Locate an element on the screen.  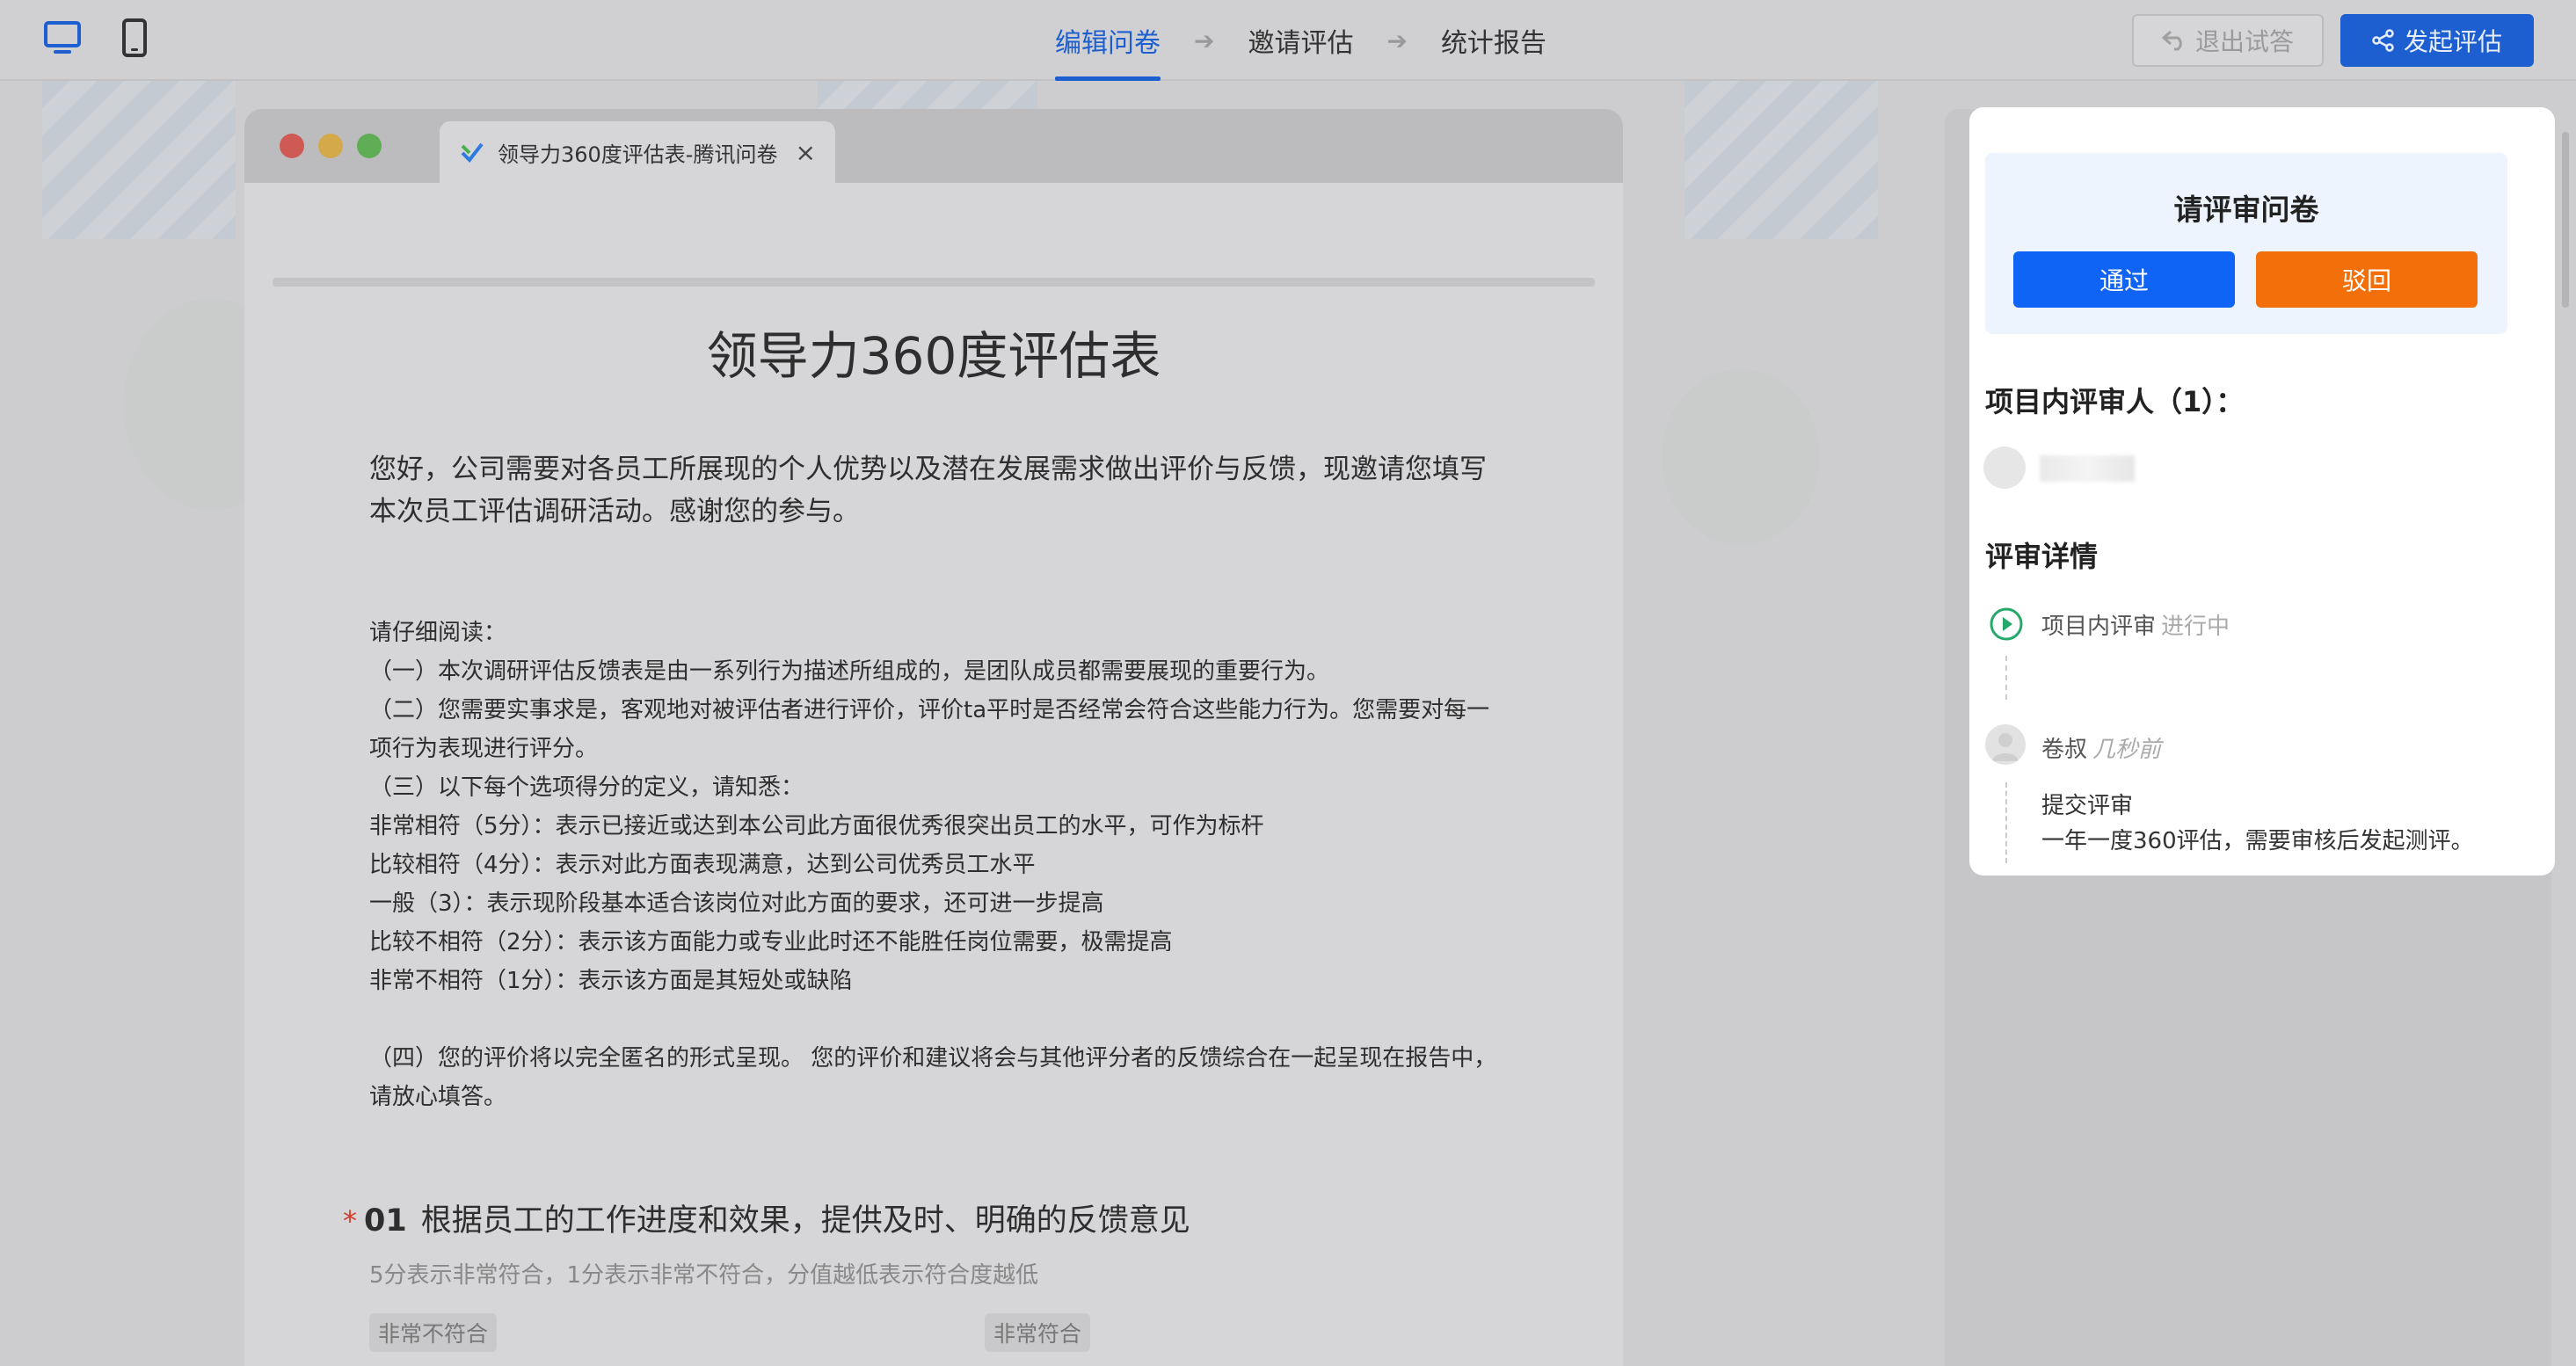
timeline-stage-status: 进行中 is located at coordinates (2195, 627).